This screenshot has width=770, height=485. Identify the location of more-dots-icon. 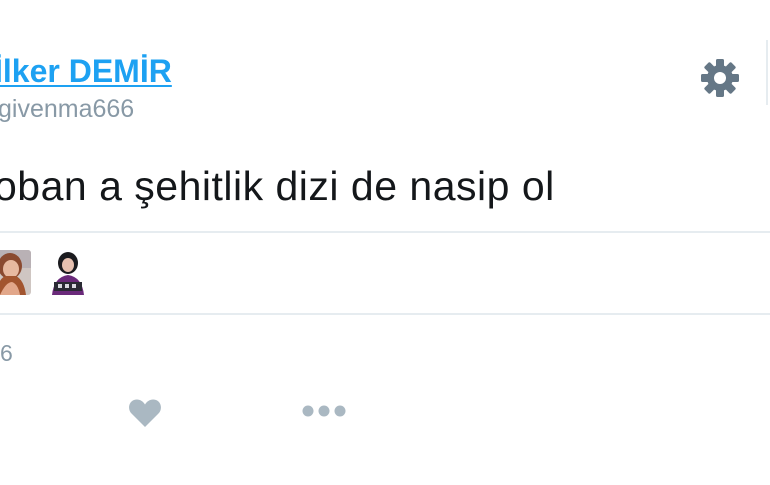
(324, 411).